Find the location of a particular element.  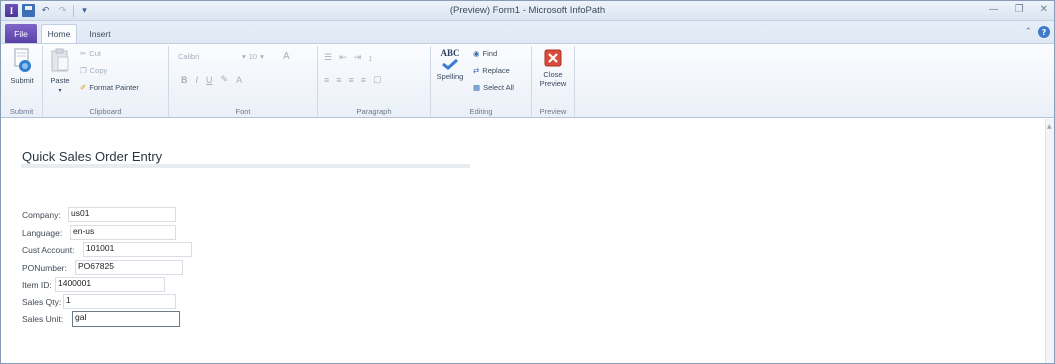

align-center-icon: ≡ is located at coordinates (338, 80).